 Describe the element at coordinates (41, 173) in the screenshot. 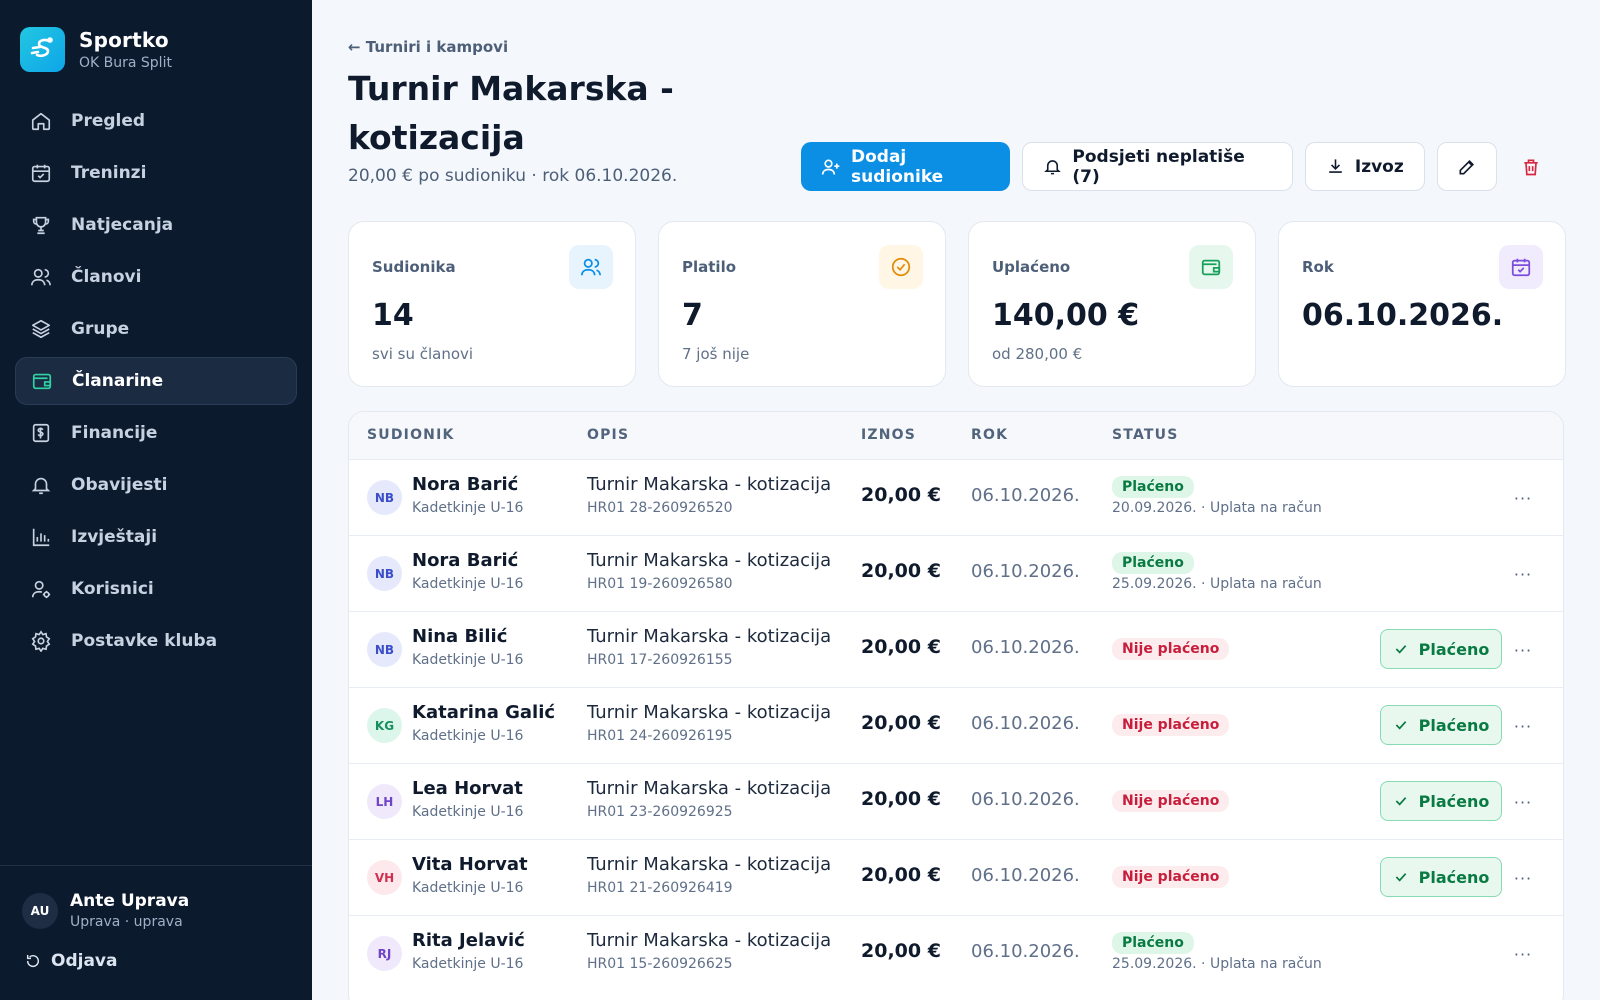

I see `calendar-check-icon` at that location.